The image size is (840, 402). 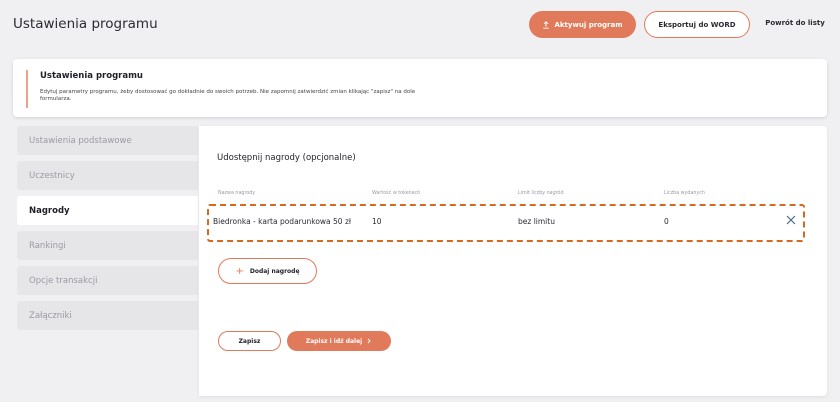 What do you see at coordinates (107, 210) in the screenshot?
I see `sidebar-item-rewards: Nagrody` at bounding box center [107, 210].